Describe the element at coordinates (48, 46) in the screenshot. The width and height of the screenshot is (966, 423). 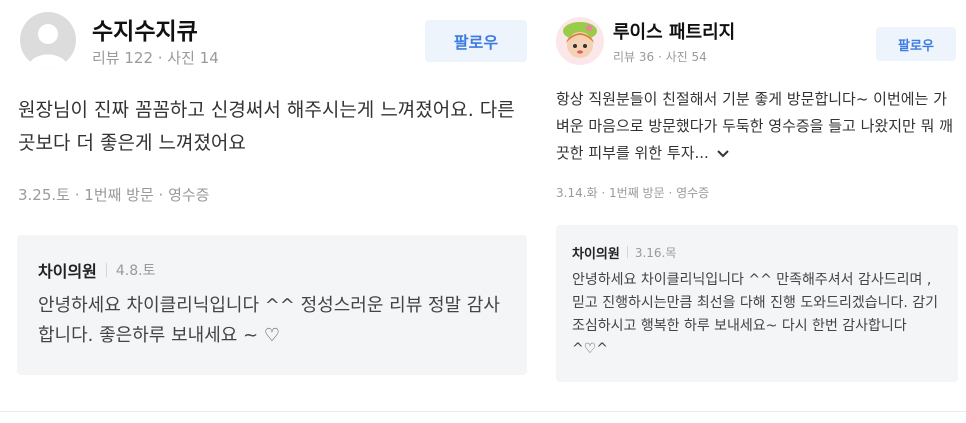
I see `user-silhouette-icon` at that location.